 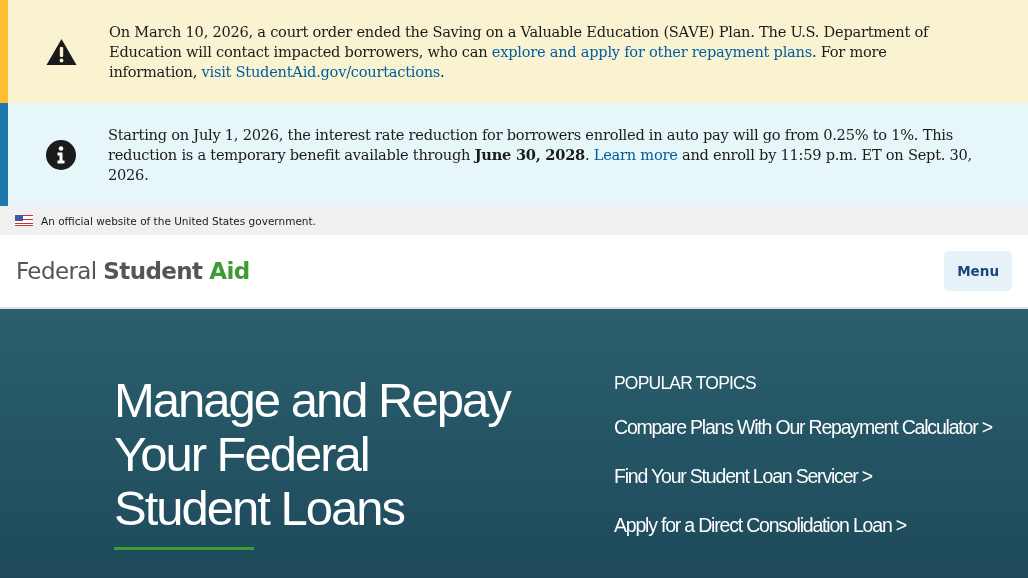 I want to click on alert-message: On March 10, 2026, a court order ended the Saving on a Valuable Education (SAVE) Plan. The U.S. Department of Education will contact impacted borrowers, who can explore and apply for other repayment plans. For more information, visit StudentAid.gov/courtactions., so click(x=520, y=51).